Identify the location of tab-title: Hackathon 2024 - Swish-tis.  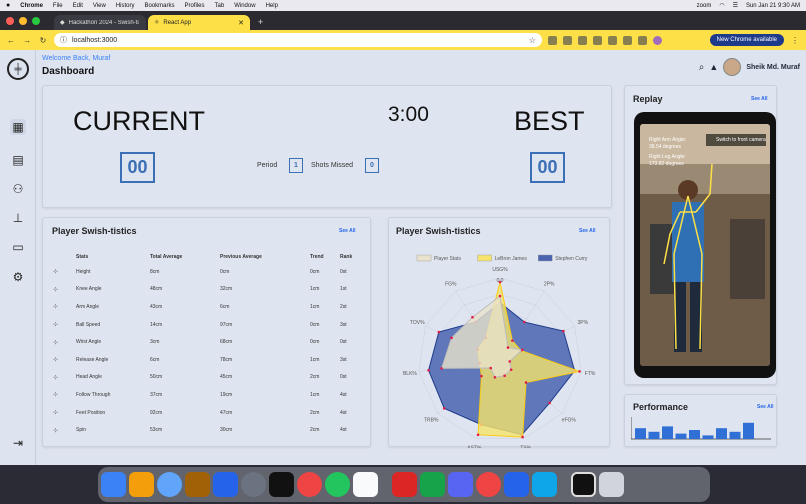
(103, 22).